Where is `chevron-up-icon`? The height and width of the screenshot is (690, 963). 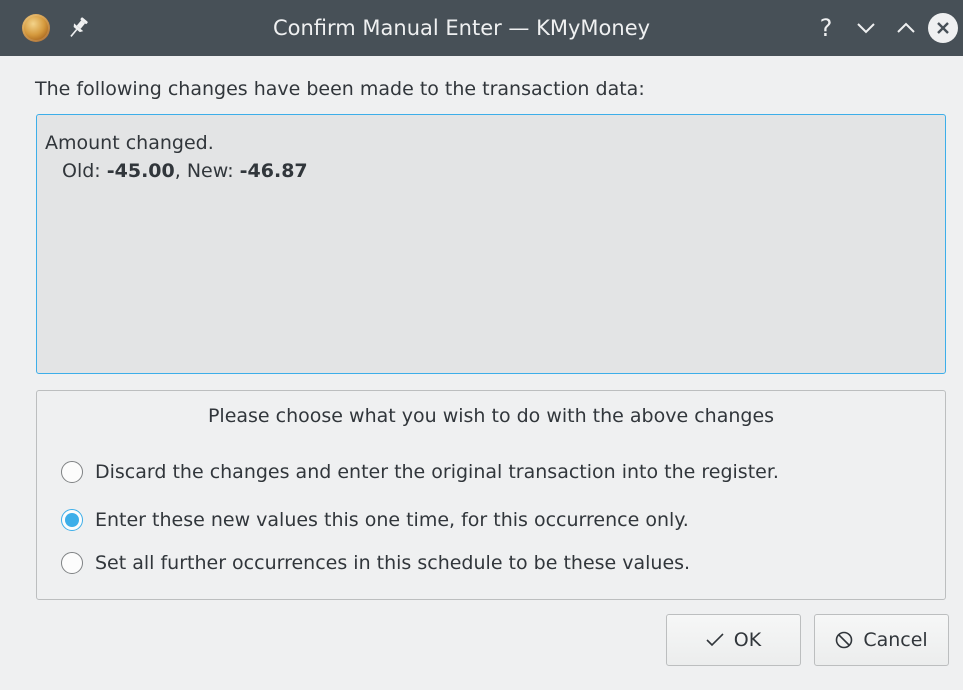
chevron-up-icon is located at coordinates (906, 27).